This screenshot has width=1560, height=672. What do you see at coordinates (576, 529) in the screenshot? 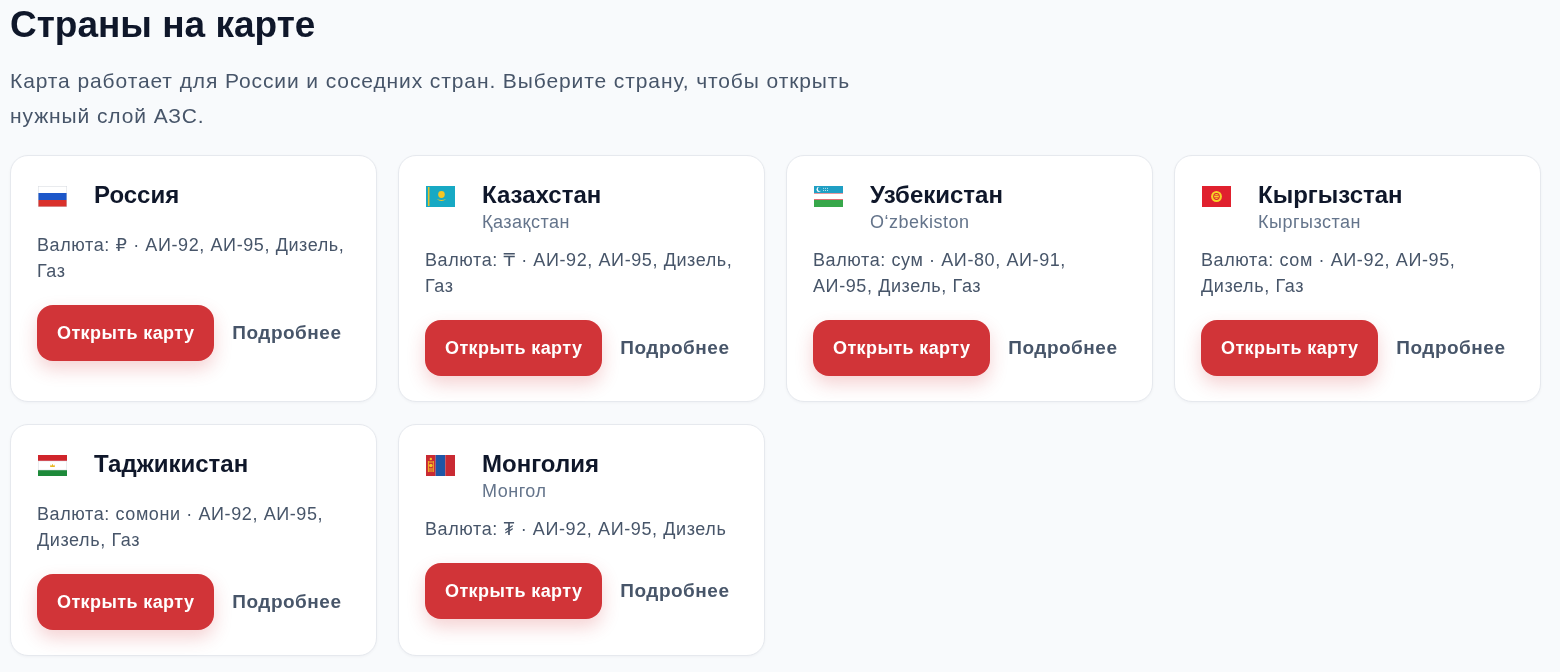
I see `country-info: Валюта: ₮ · АИ-92, АИ-95, Дизель` at bounding box center [576, 529].